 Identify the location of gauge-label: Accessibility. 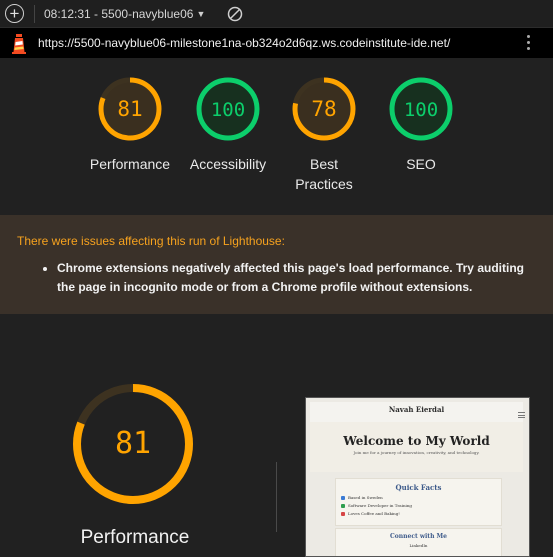
(228, 164).